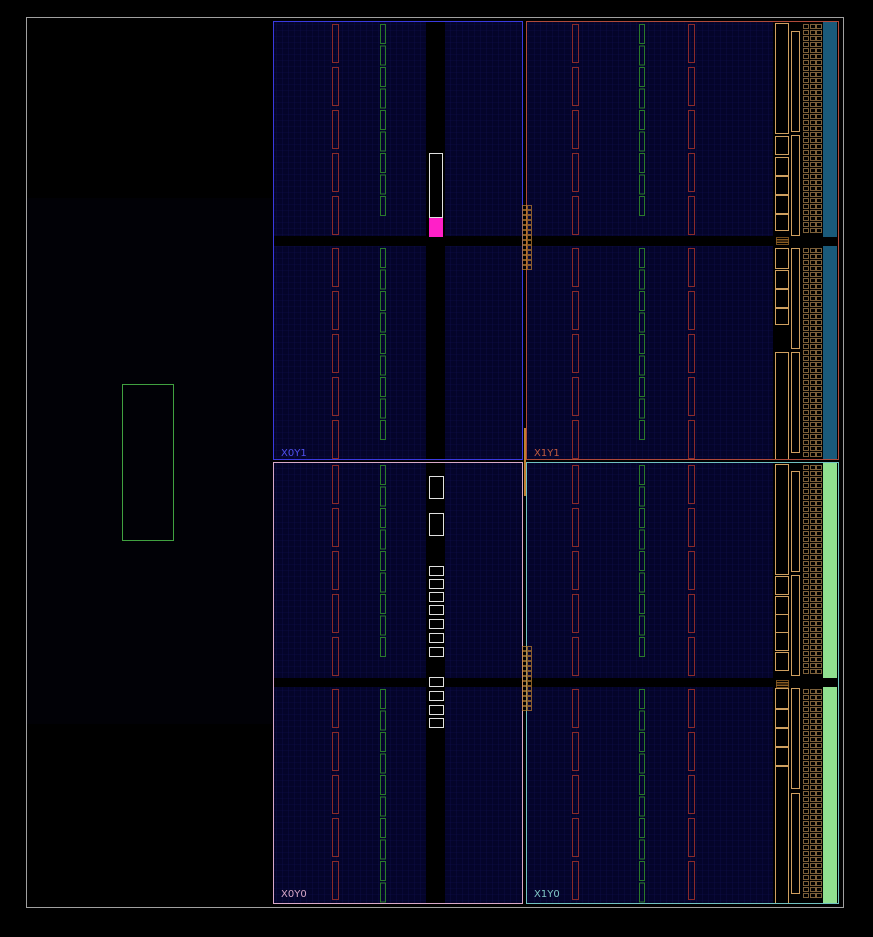 This screenshot has width=873, height=937. Describe the element at coordinates (294, 453) in the screenshot. I see `region-label-x0y1: X0Y1` at that location.